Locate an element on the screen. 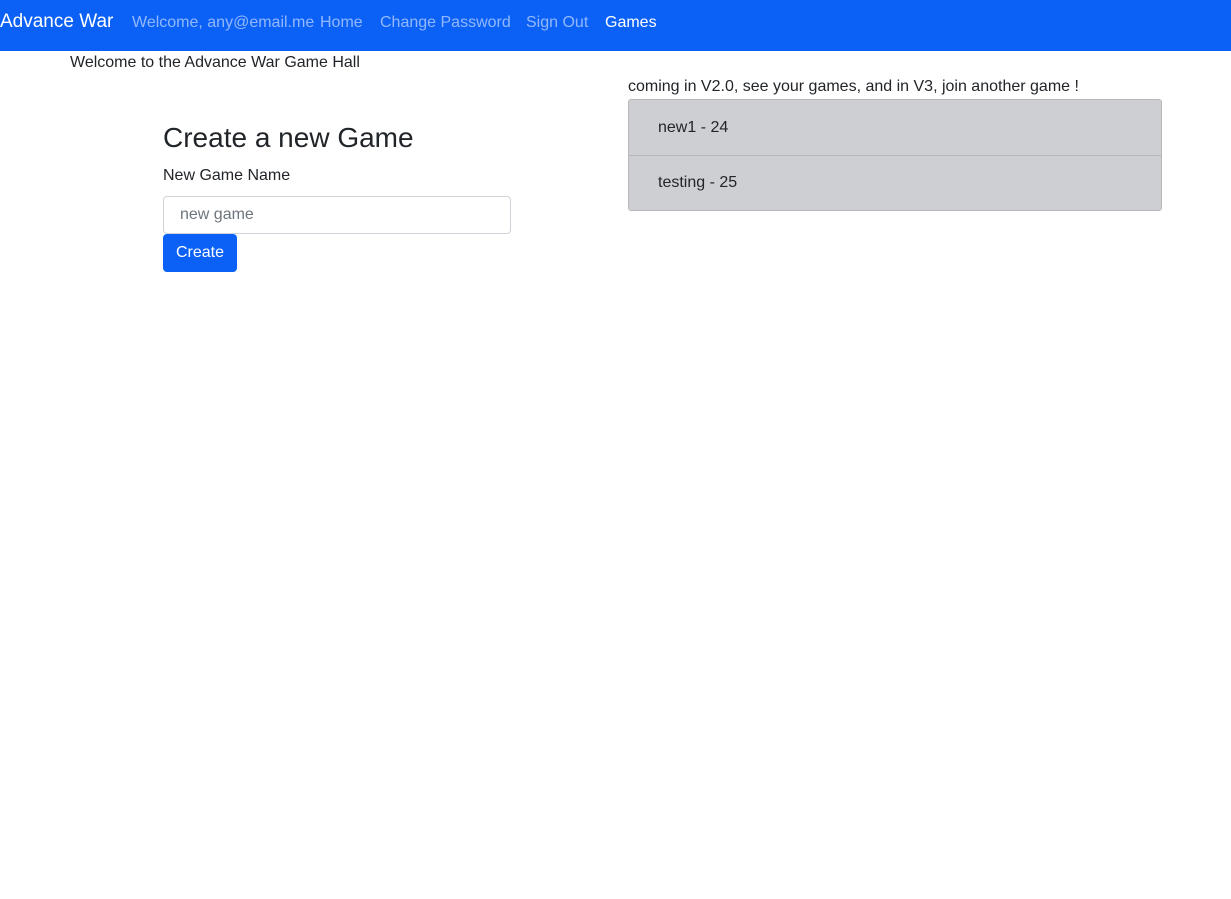 This screenshot has height=899, width=1231. create-game-heading: Create a new Game is located at coordinates (288, 137).